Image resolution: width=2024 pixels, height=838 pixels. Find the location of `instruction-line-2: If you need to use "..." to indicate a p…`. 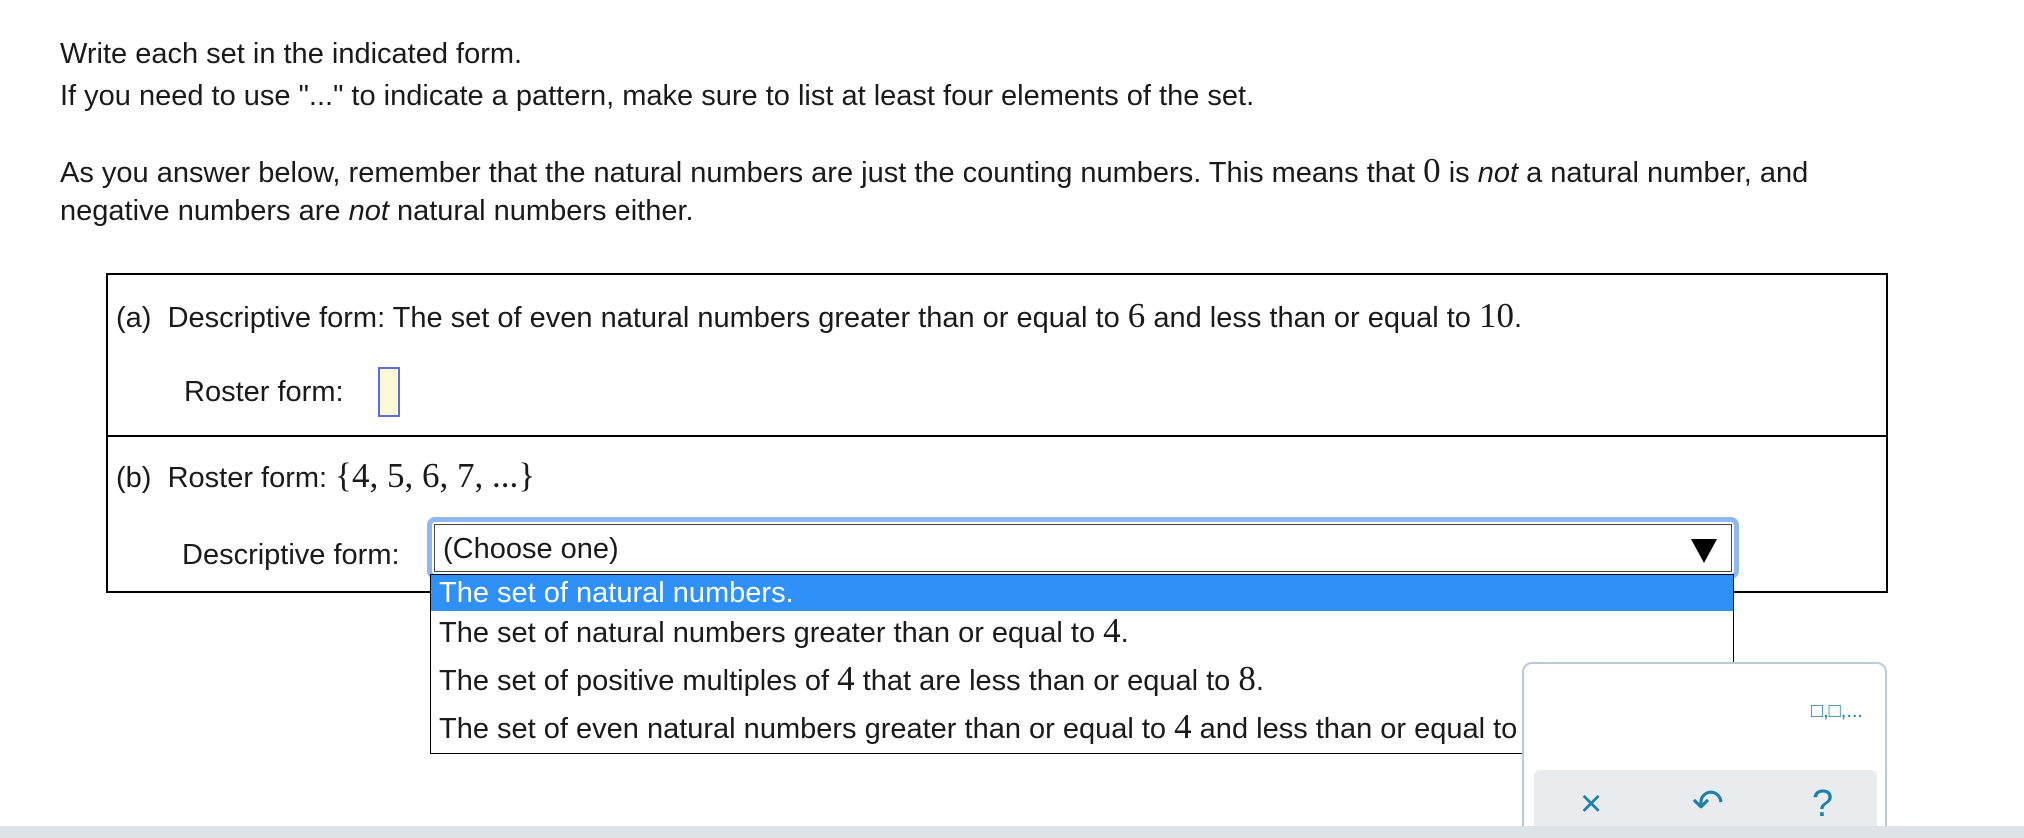

instruction-line-2: If you need to use "..." to indicate a p… is located at coordinates (657, 96).